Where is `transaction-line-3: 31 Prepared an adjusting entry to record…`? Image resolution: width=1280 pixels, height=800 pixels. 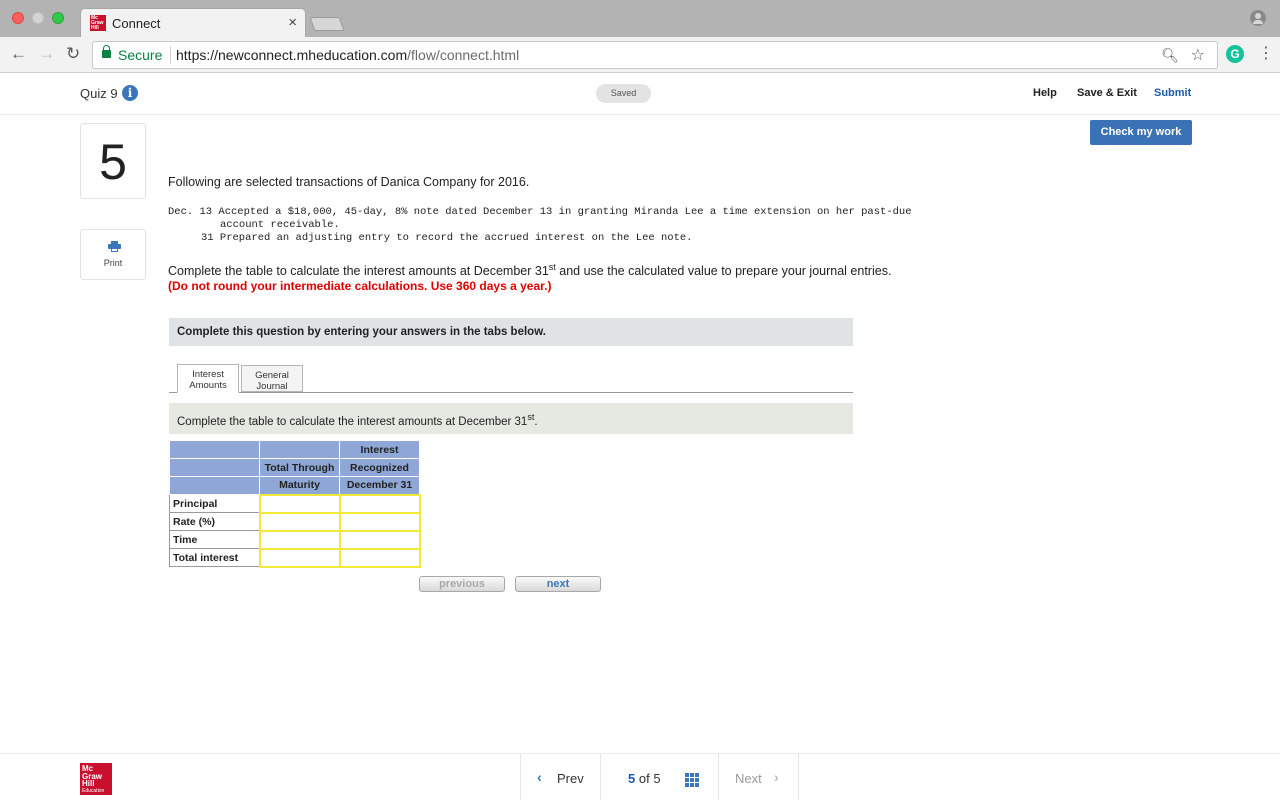
transaction-line-3: 31 Prepared an adjusting entry to record… is located at coordinates (447, 238).